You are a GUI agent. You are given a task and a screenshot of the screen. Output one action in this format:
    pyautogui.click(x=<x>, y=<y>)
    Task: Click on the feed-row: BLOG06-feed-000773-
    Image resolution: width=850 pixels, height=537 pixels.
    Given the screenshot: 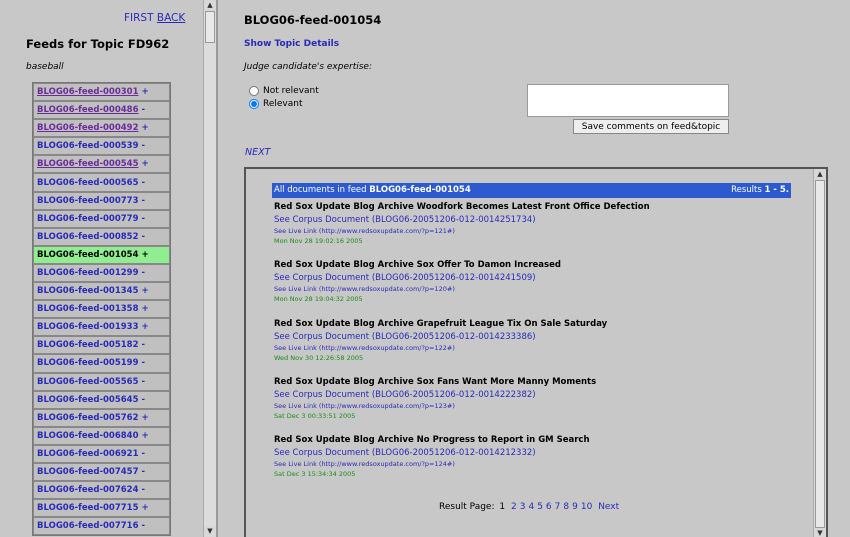 What is the action you would take?
    pyautogui.click(x=101, y=200)
    